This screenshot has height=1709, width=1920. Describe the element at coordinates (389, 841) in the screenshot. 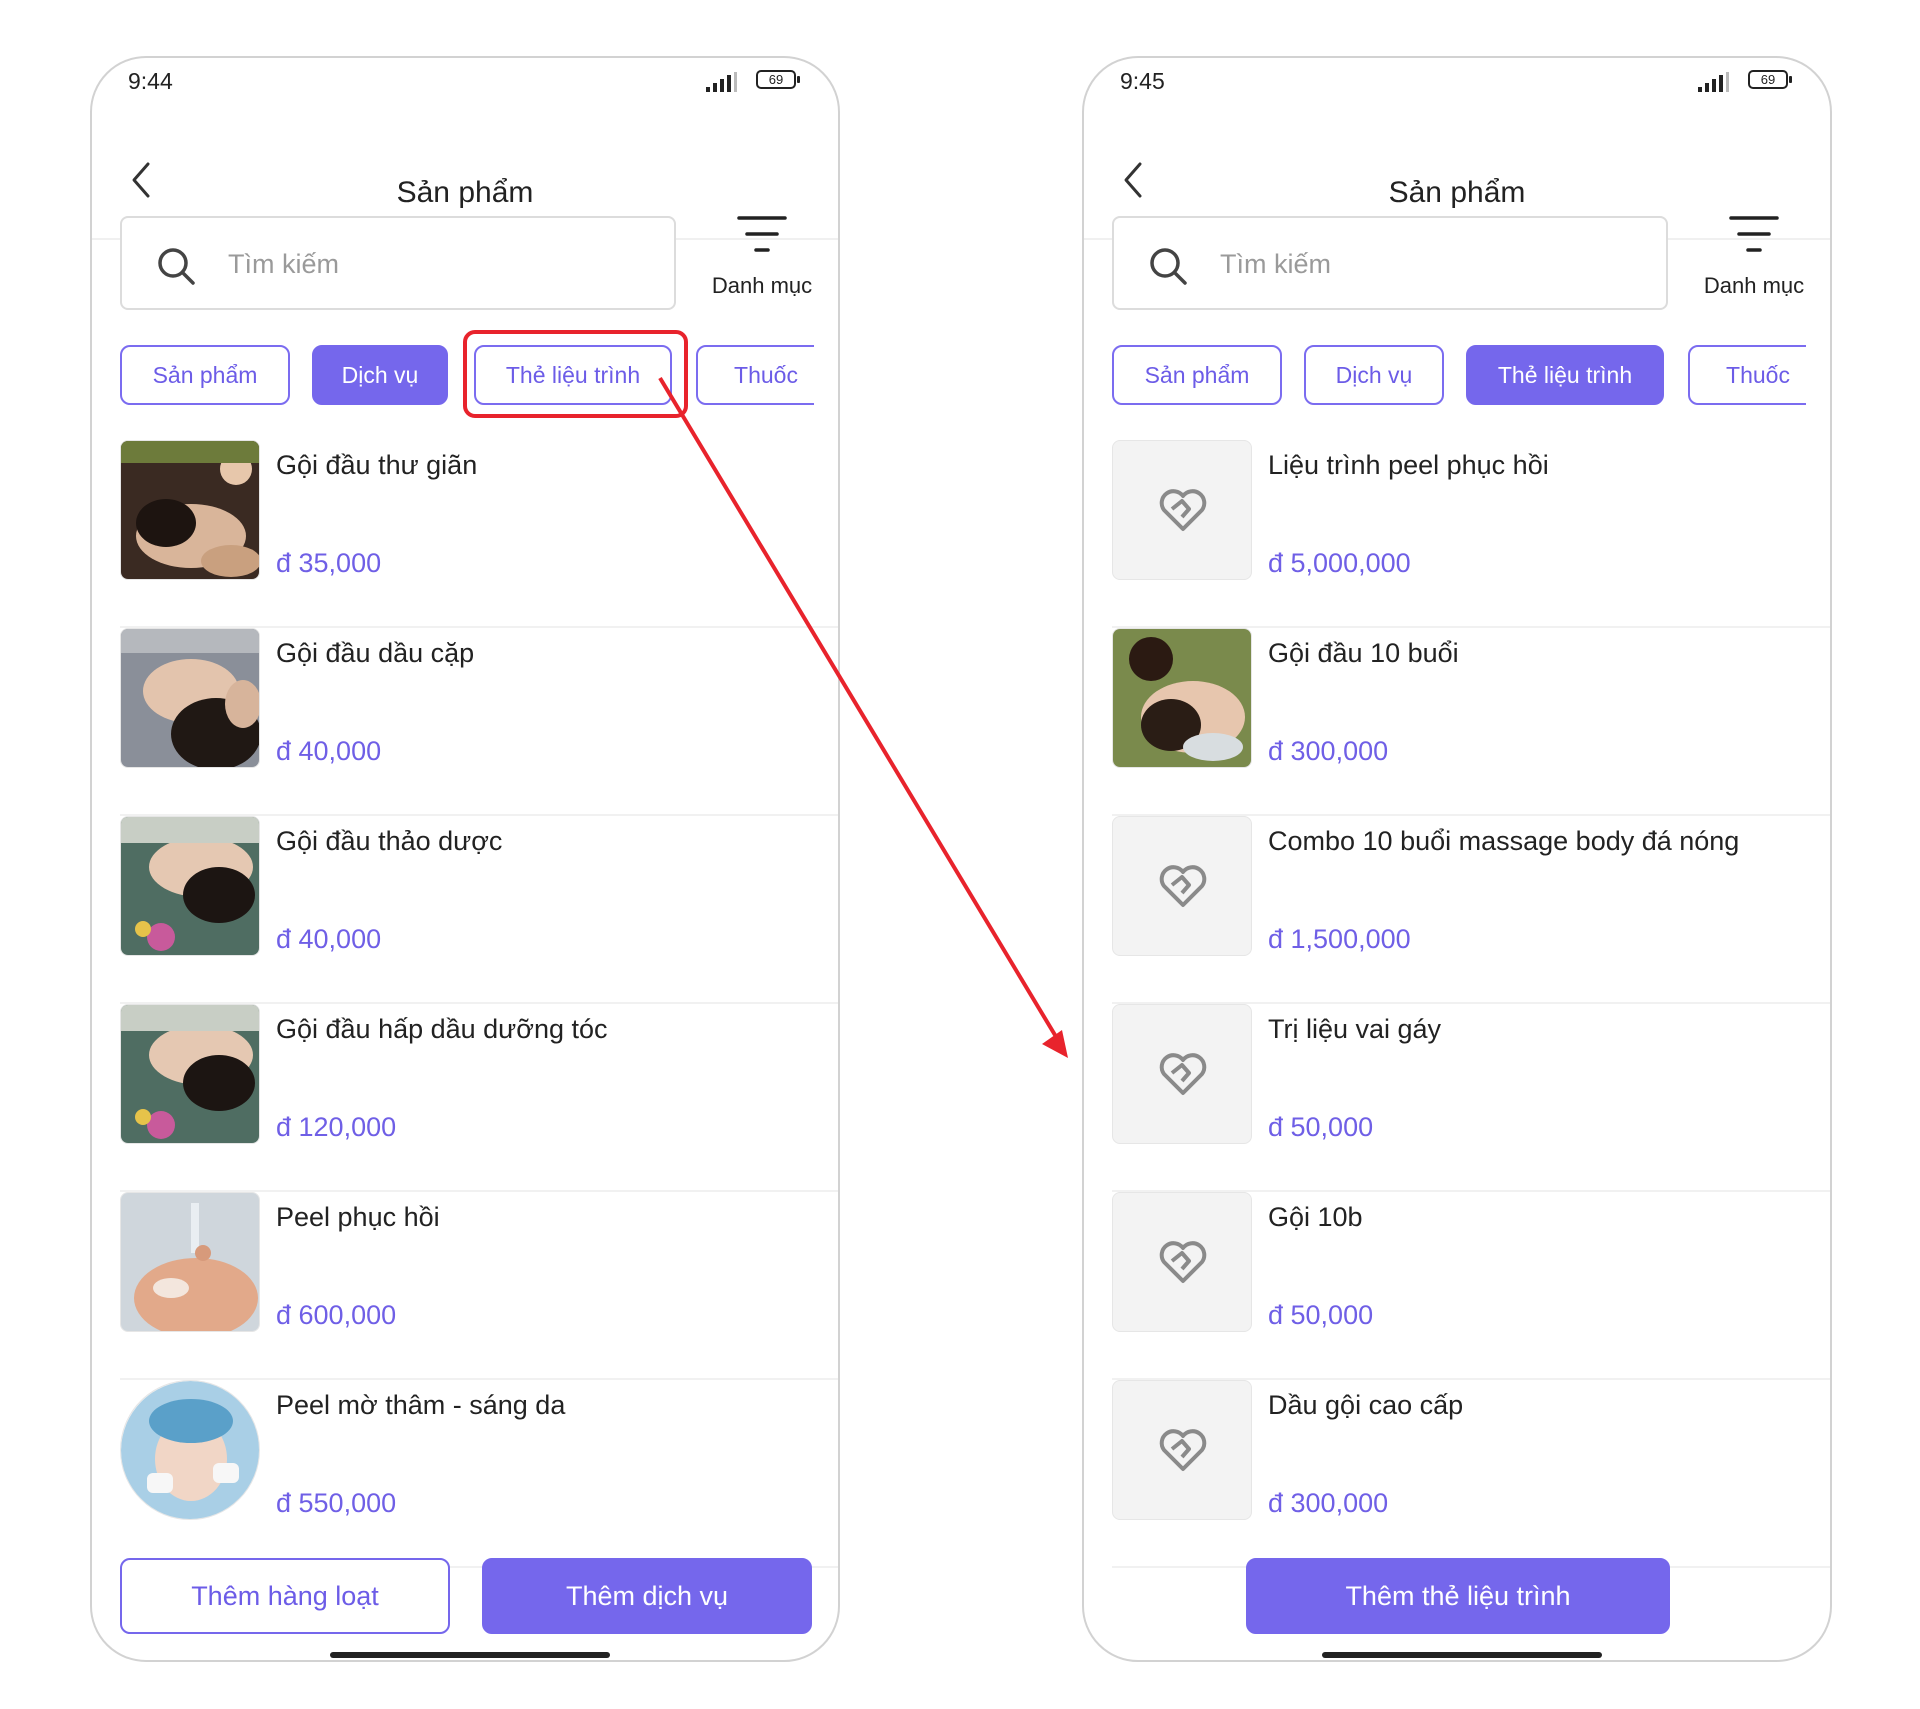

I see `item-name: Gội đầu thảo dược` at that location.